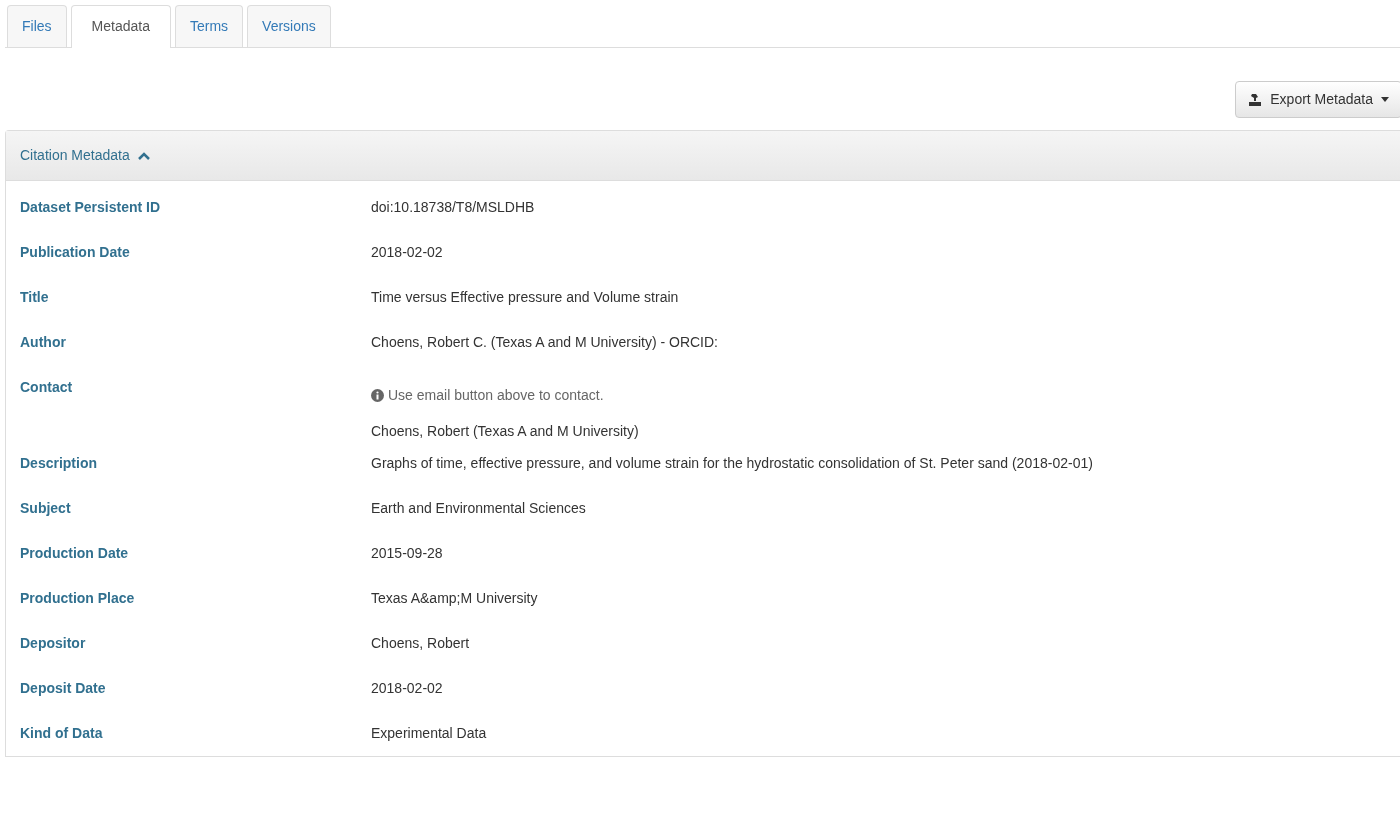 This screenshot has width=1400, height=815. Describe the element at coordinates (59, 463) in the screenshot. I see `field-label: Description` at that location.